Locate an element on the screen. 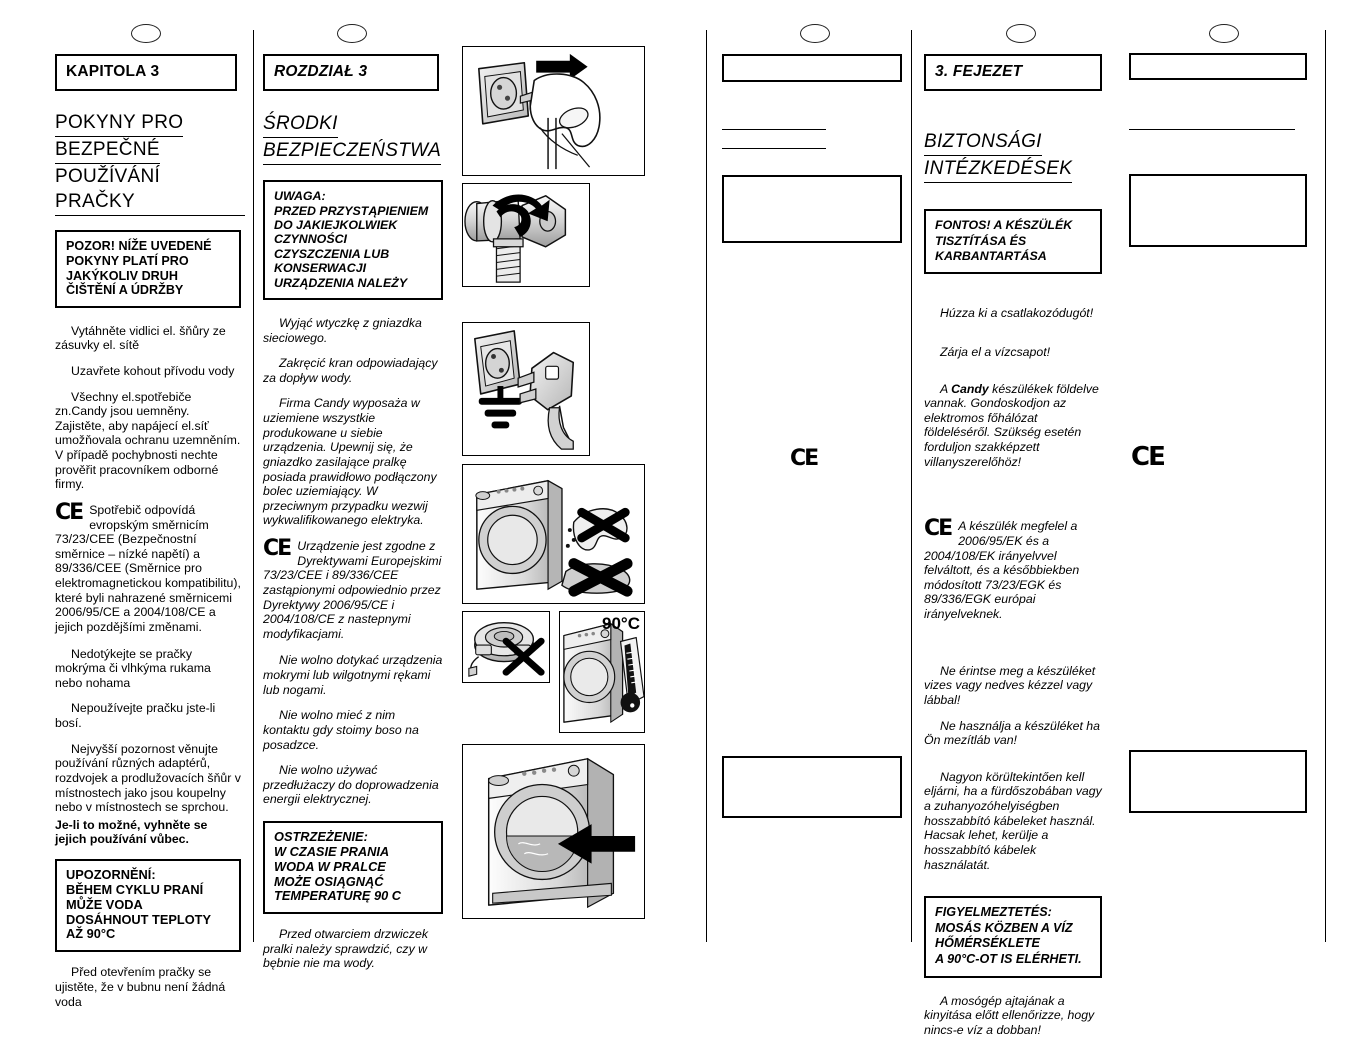  cz-notice-line: POZOR! NÍŽE UVEDENÉ is located at coordinates (139, 246).